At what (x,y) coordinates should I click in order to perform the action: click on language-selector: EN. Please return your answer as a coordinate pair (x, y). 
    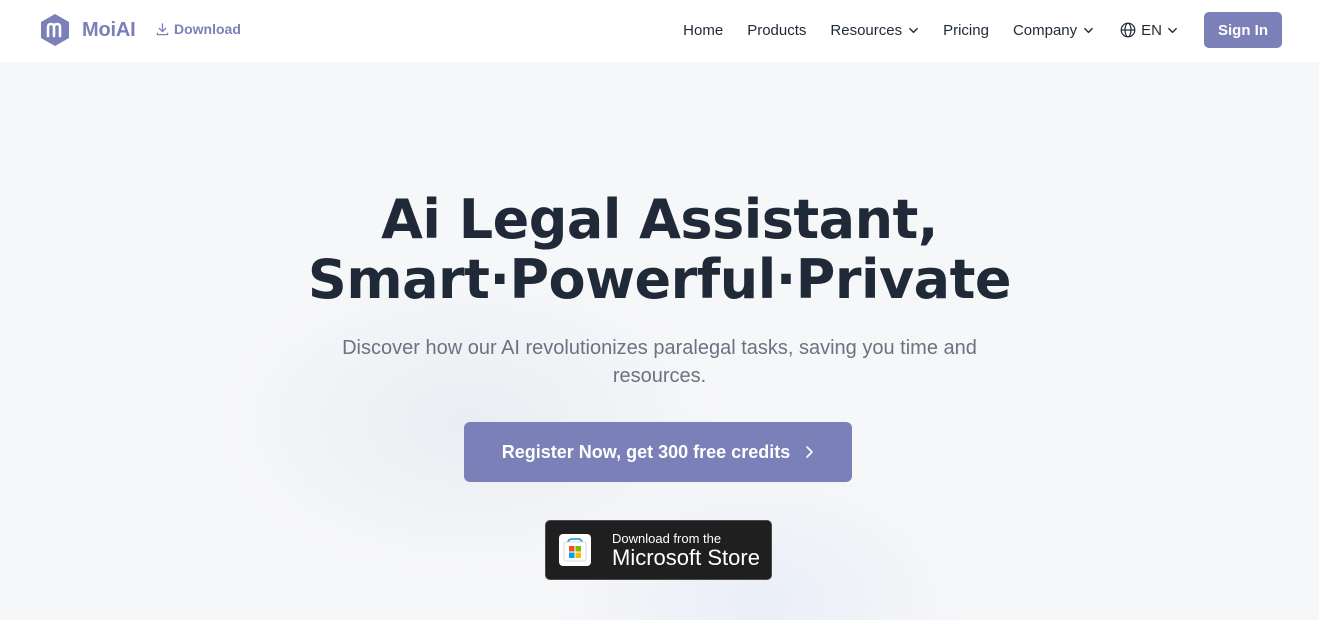
    Looking at the image, I should click on (1149, 30).